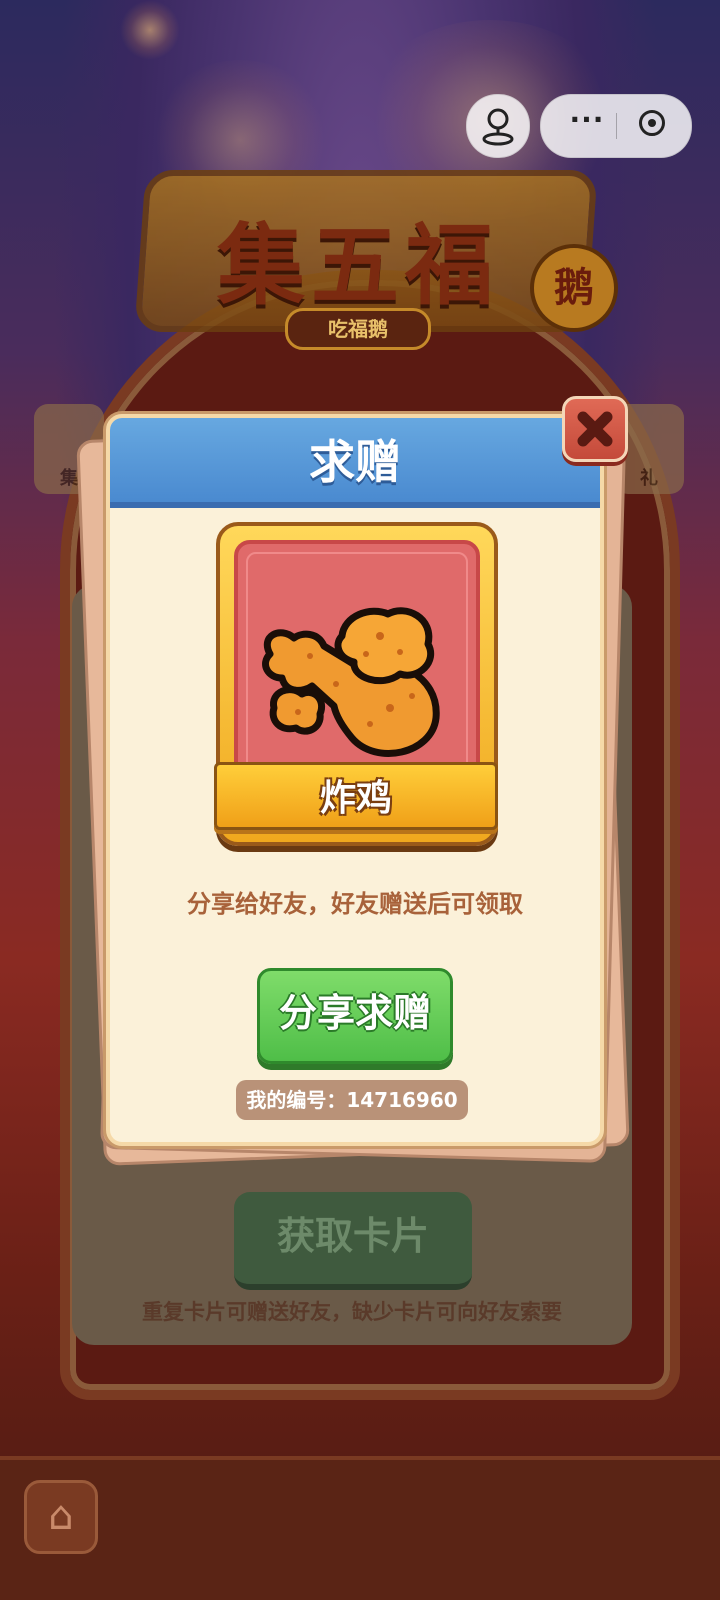  What do you see at coordinates (574, 288) in the screenshot?
I see `goose-badge: 鹅` at bounding box center [574, 288].